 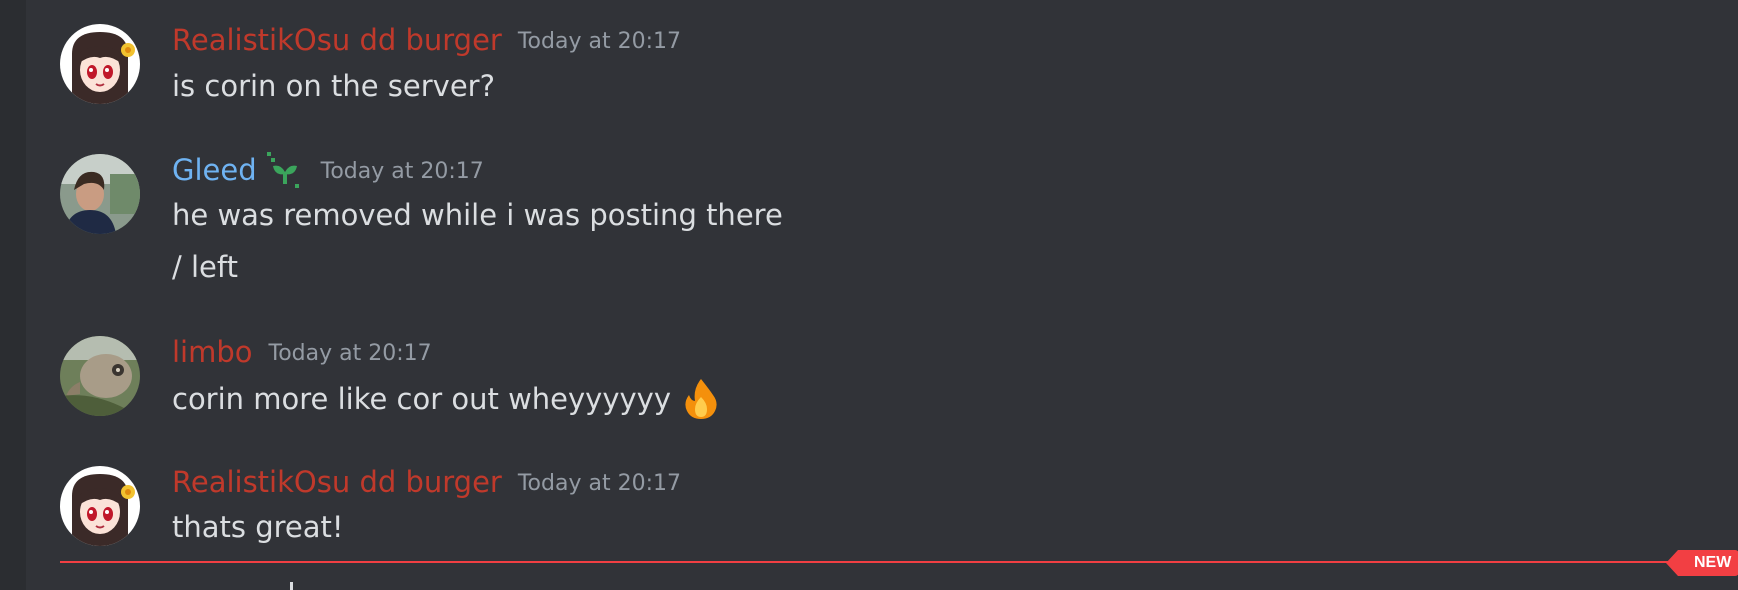 What do you see at coordinates (333, 86) in the screenshot?
I see `message-text: is corin on the server?` at bounding box center [333, 86].